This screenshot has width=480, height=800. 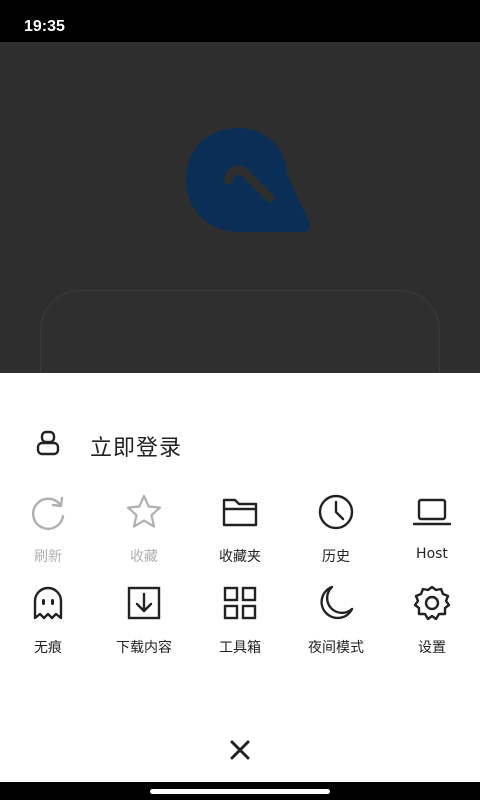 What do you see at coordinates (432, 624) in the screenshot?
I see `menu-item-settings: 设置` at bounding box center [432, 624].